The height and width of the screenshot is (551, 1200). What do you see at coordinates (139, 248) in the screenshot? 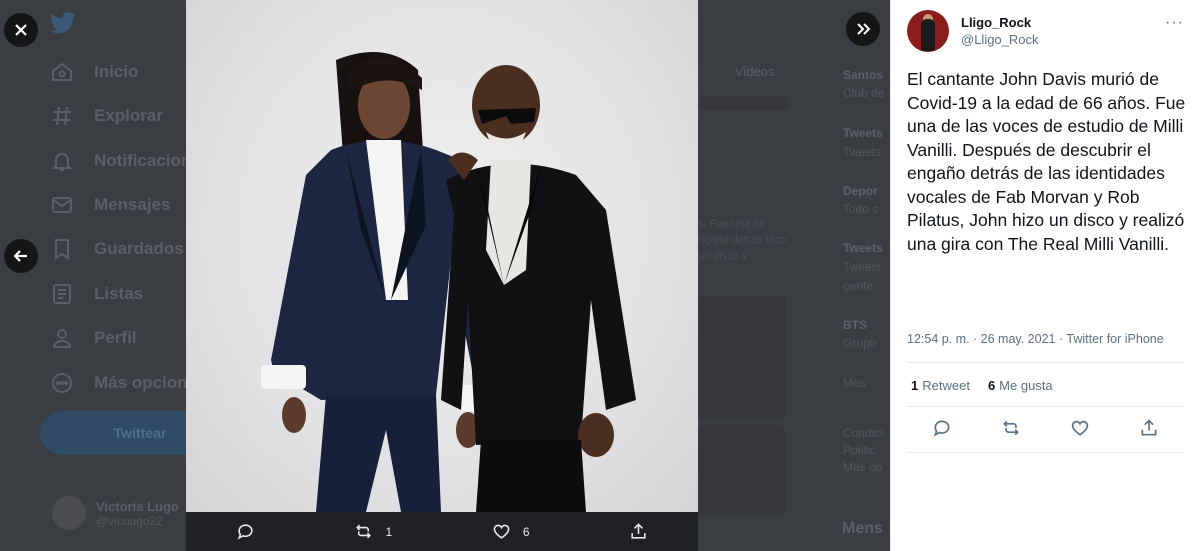
I see `nav-label: Guardados` at bounding box center [139, 248].